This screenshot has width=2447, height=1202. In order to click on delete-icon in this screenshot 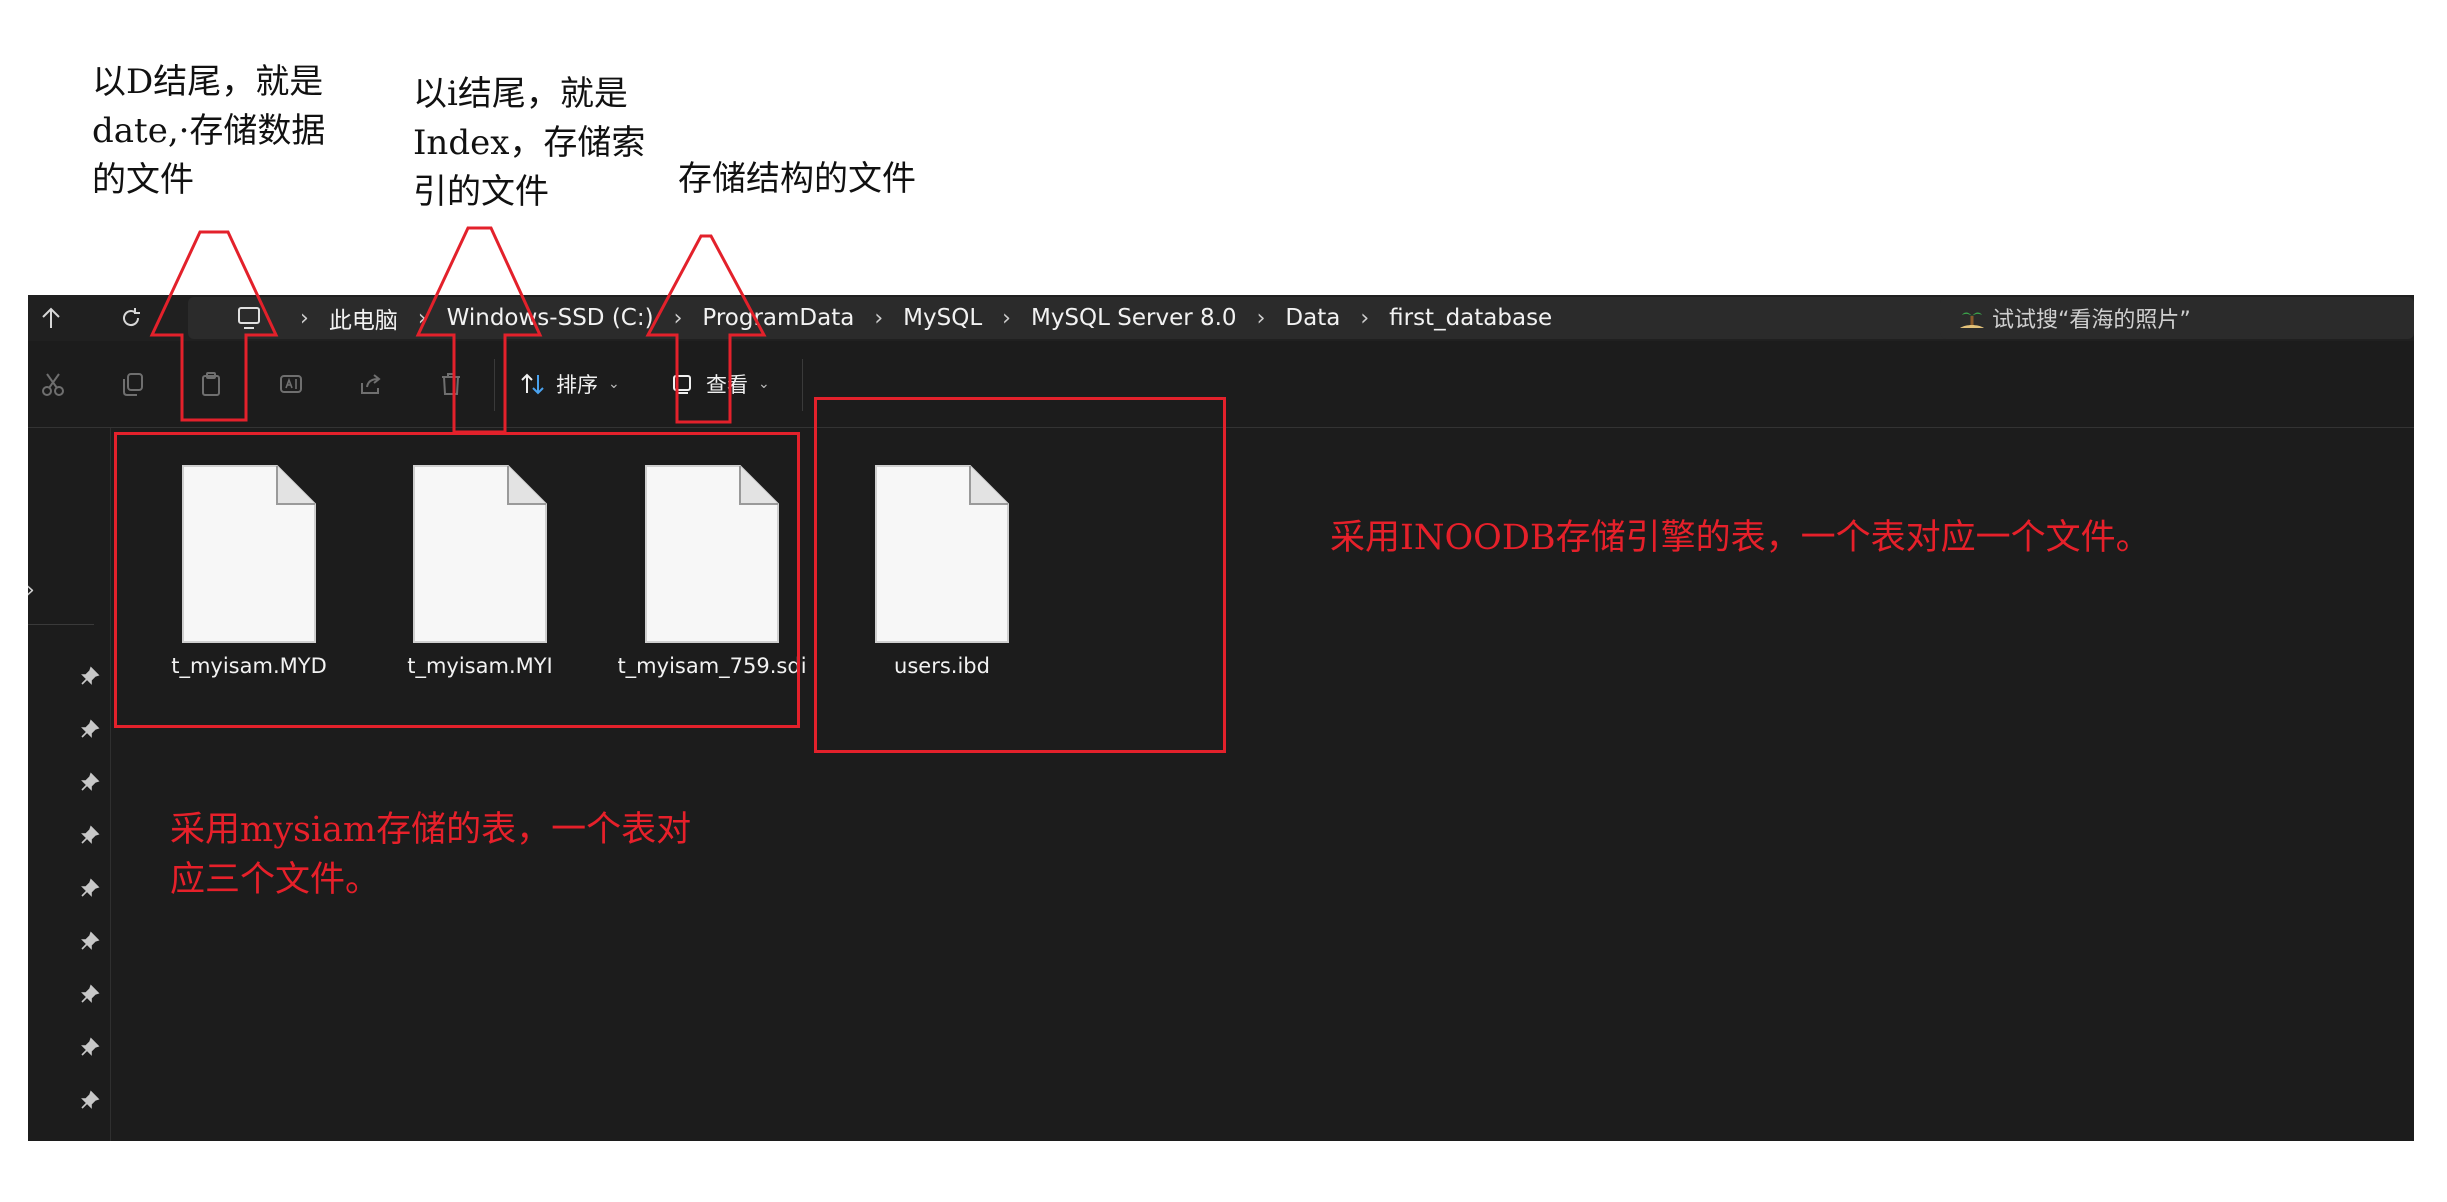, I will do `click(451, 384)`.